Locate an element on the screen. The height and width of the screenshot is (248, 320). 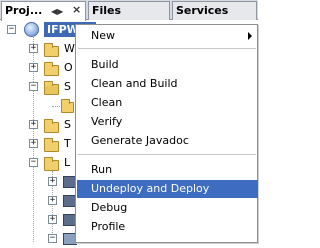
tree-row-label: T is located at coordinates (67, 143).